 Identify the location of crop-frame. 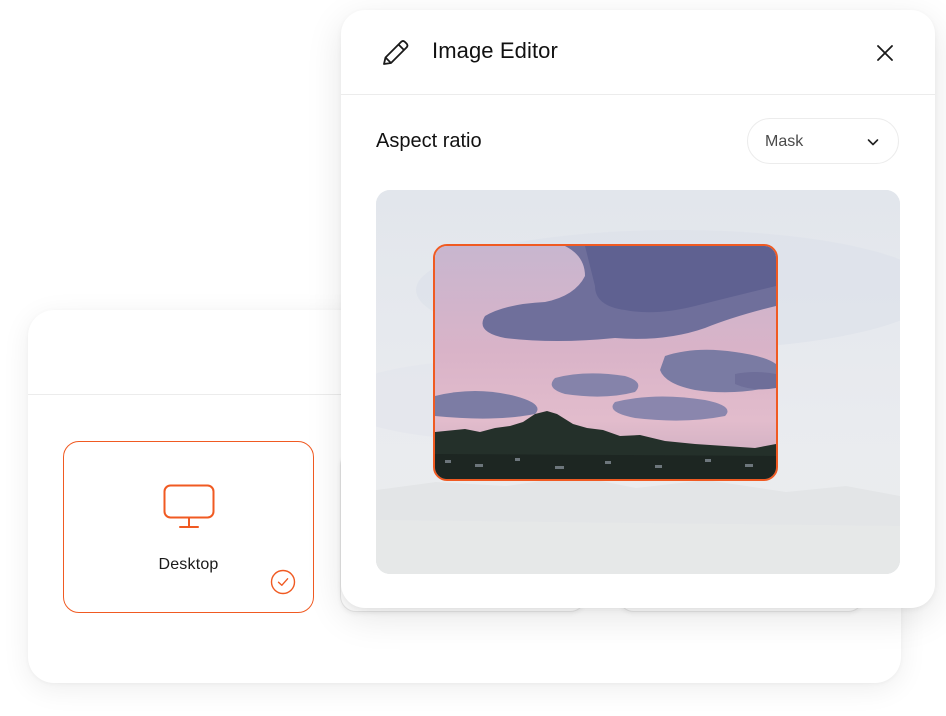
(605, 362).